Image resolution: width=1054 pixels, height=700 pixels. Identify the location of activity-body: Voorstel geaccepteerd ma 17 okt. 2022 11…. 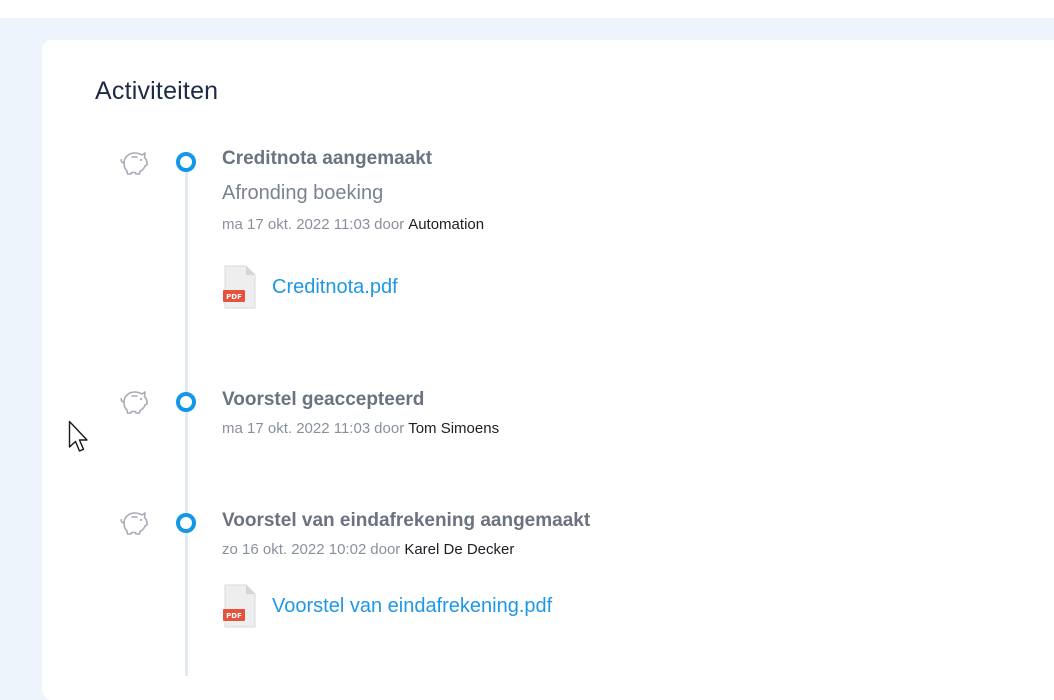
(360, 413).